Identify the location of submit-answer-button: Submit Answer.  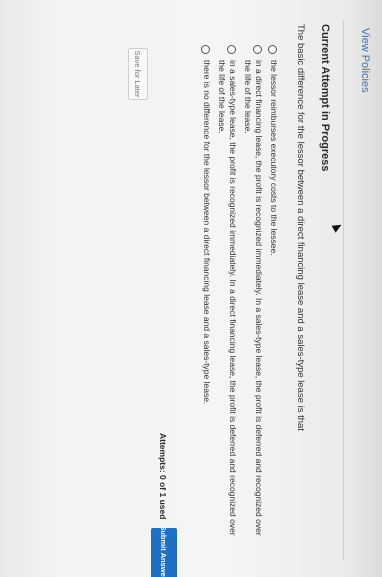
(164, 552).